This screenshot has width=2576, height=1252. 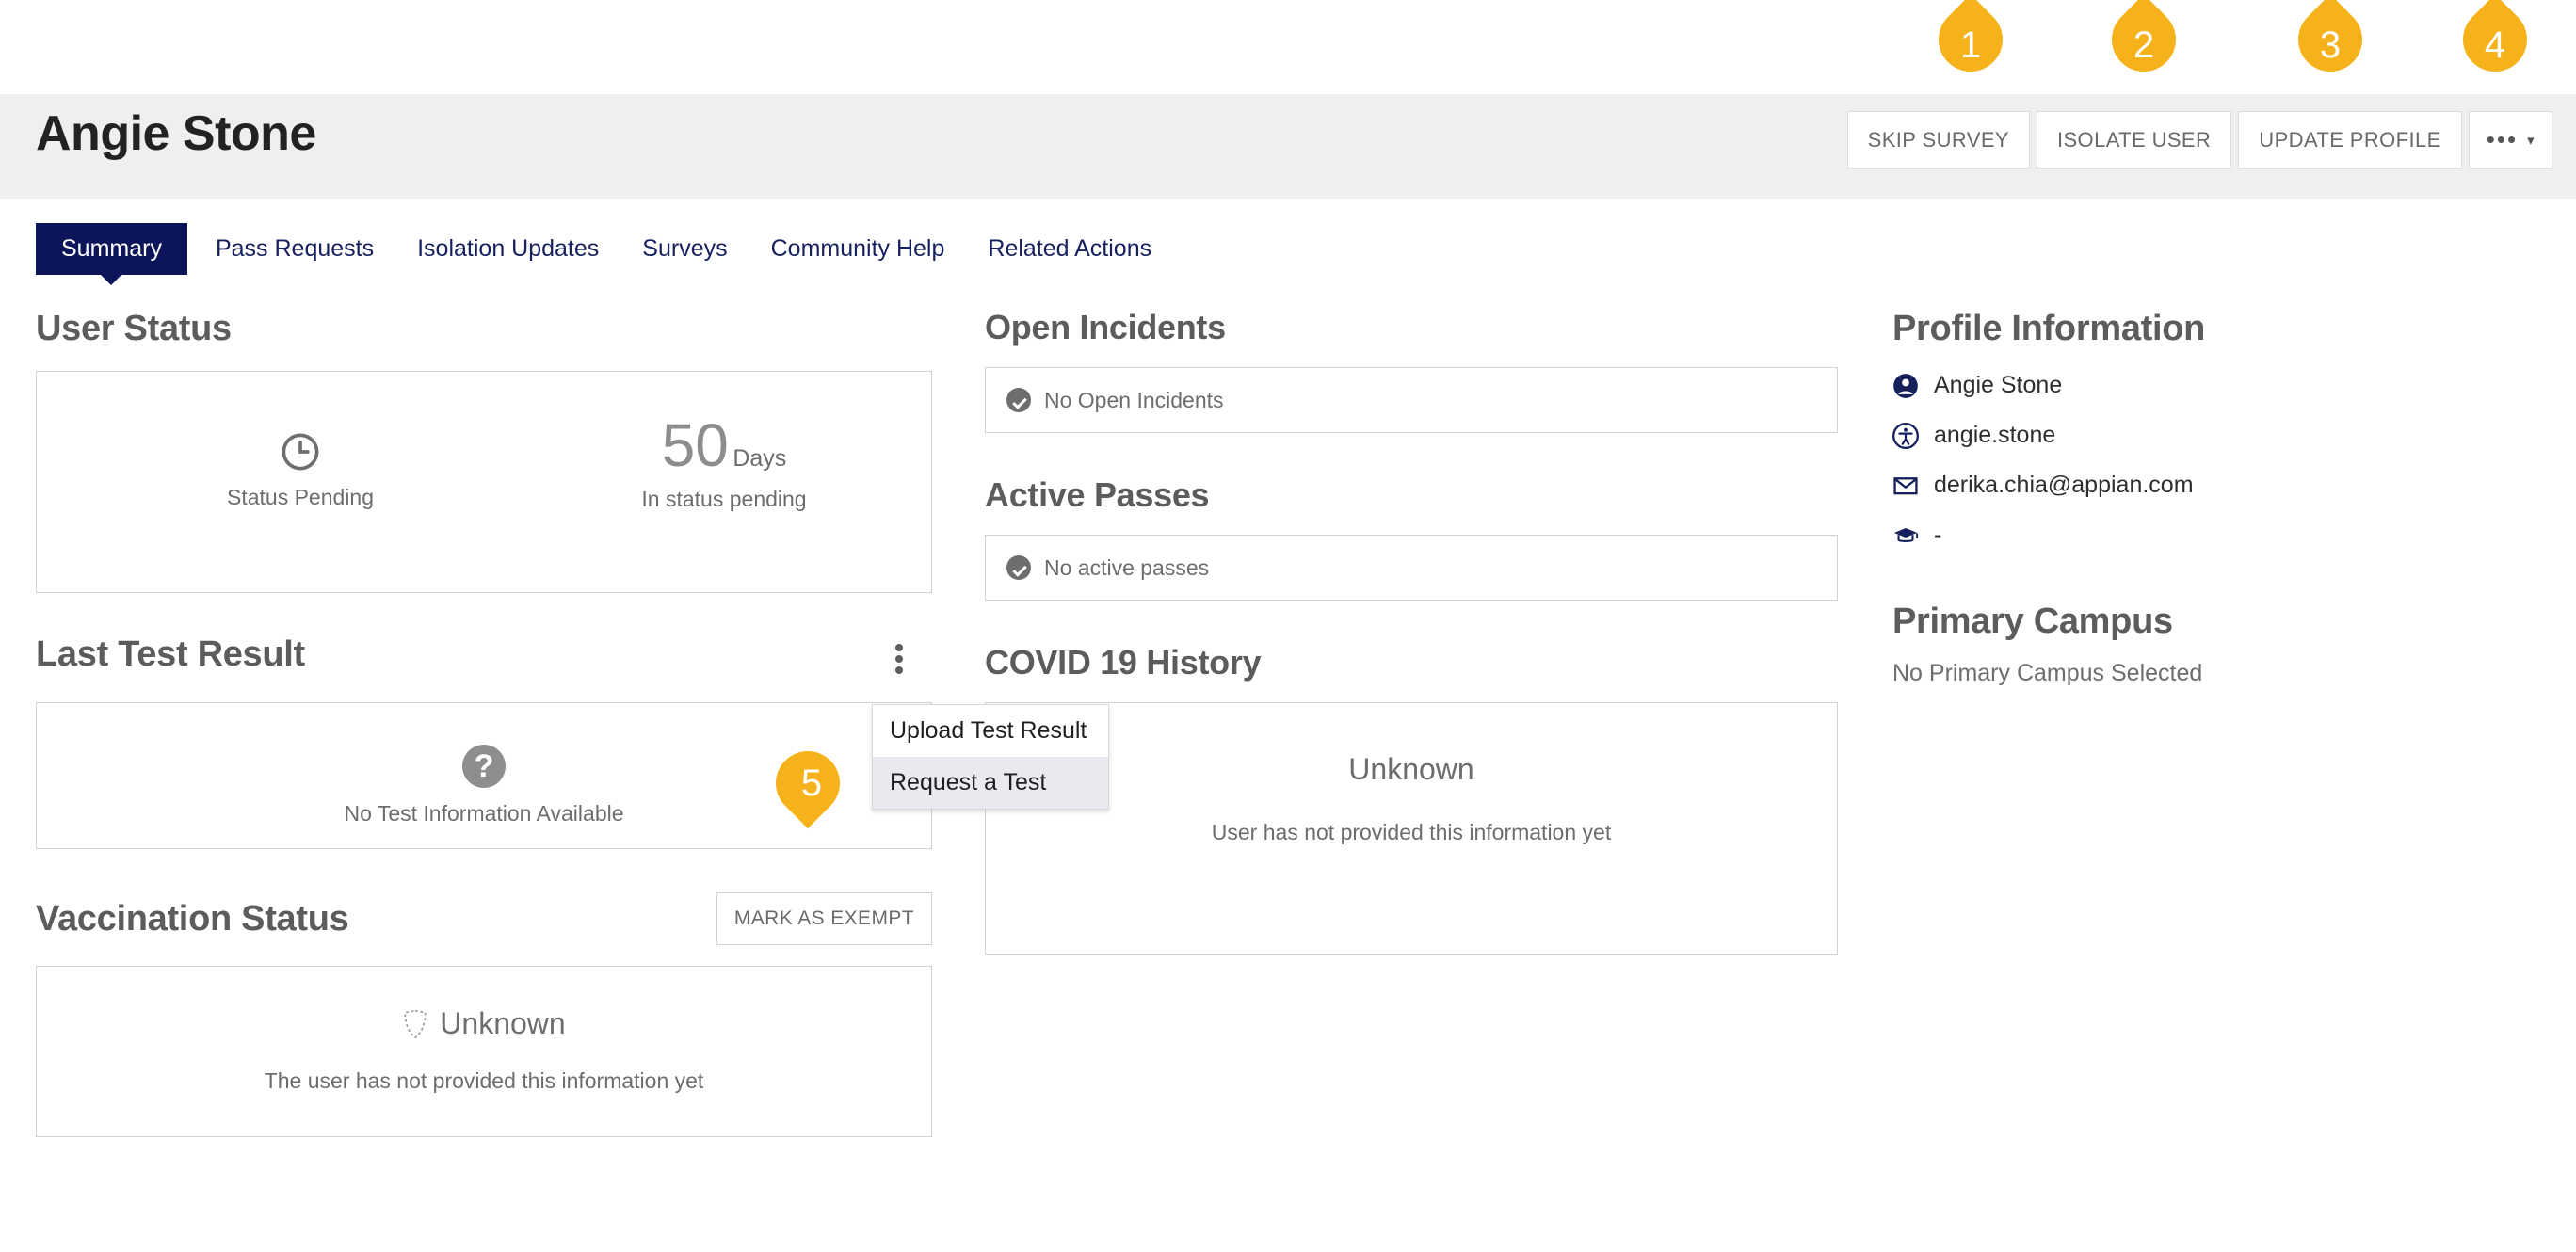 I want to click on more-actions-button: ••• ▾, so click(x=2510, y=140).